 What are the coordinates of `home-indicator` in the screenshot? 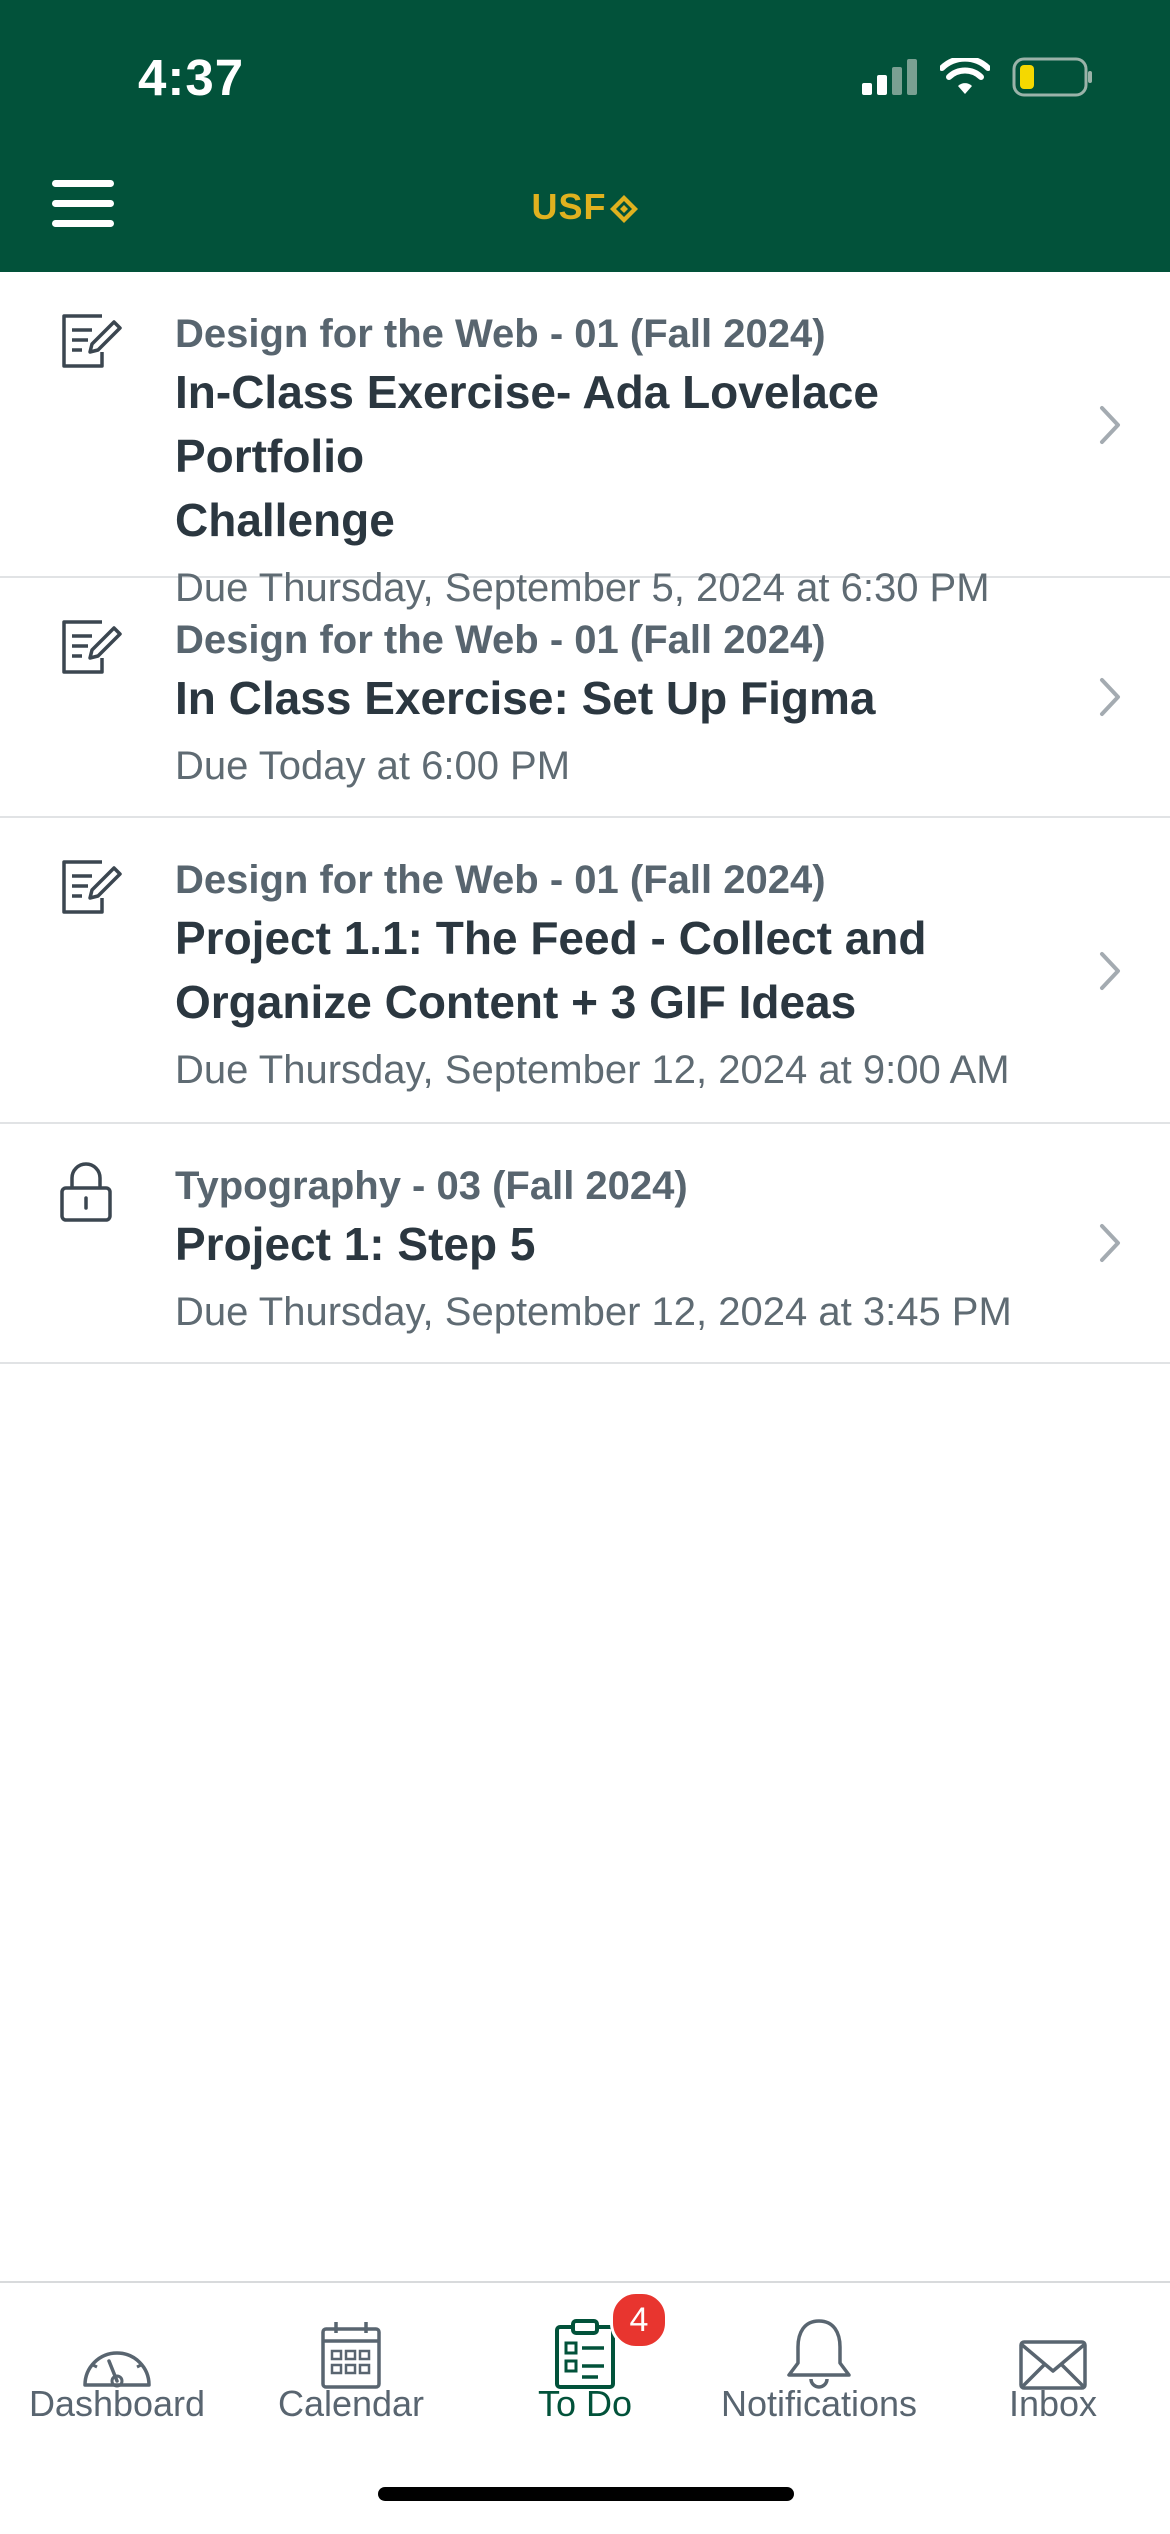 It's located at (586, 2494).